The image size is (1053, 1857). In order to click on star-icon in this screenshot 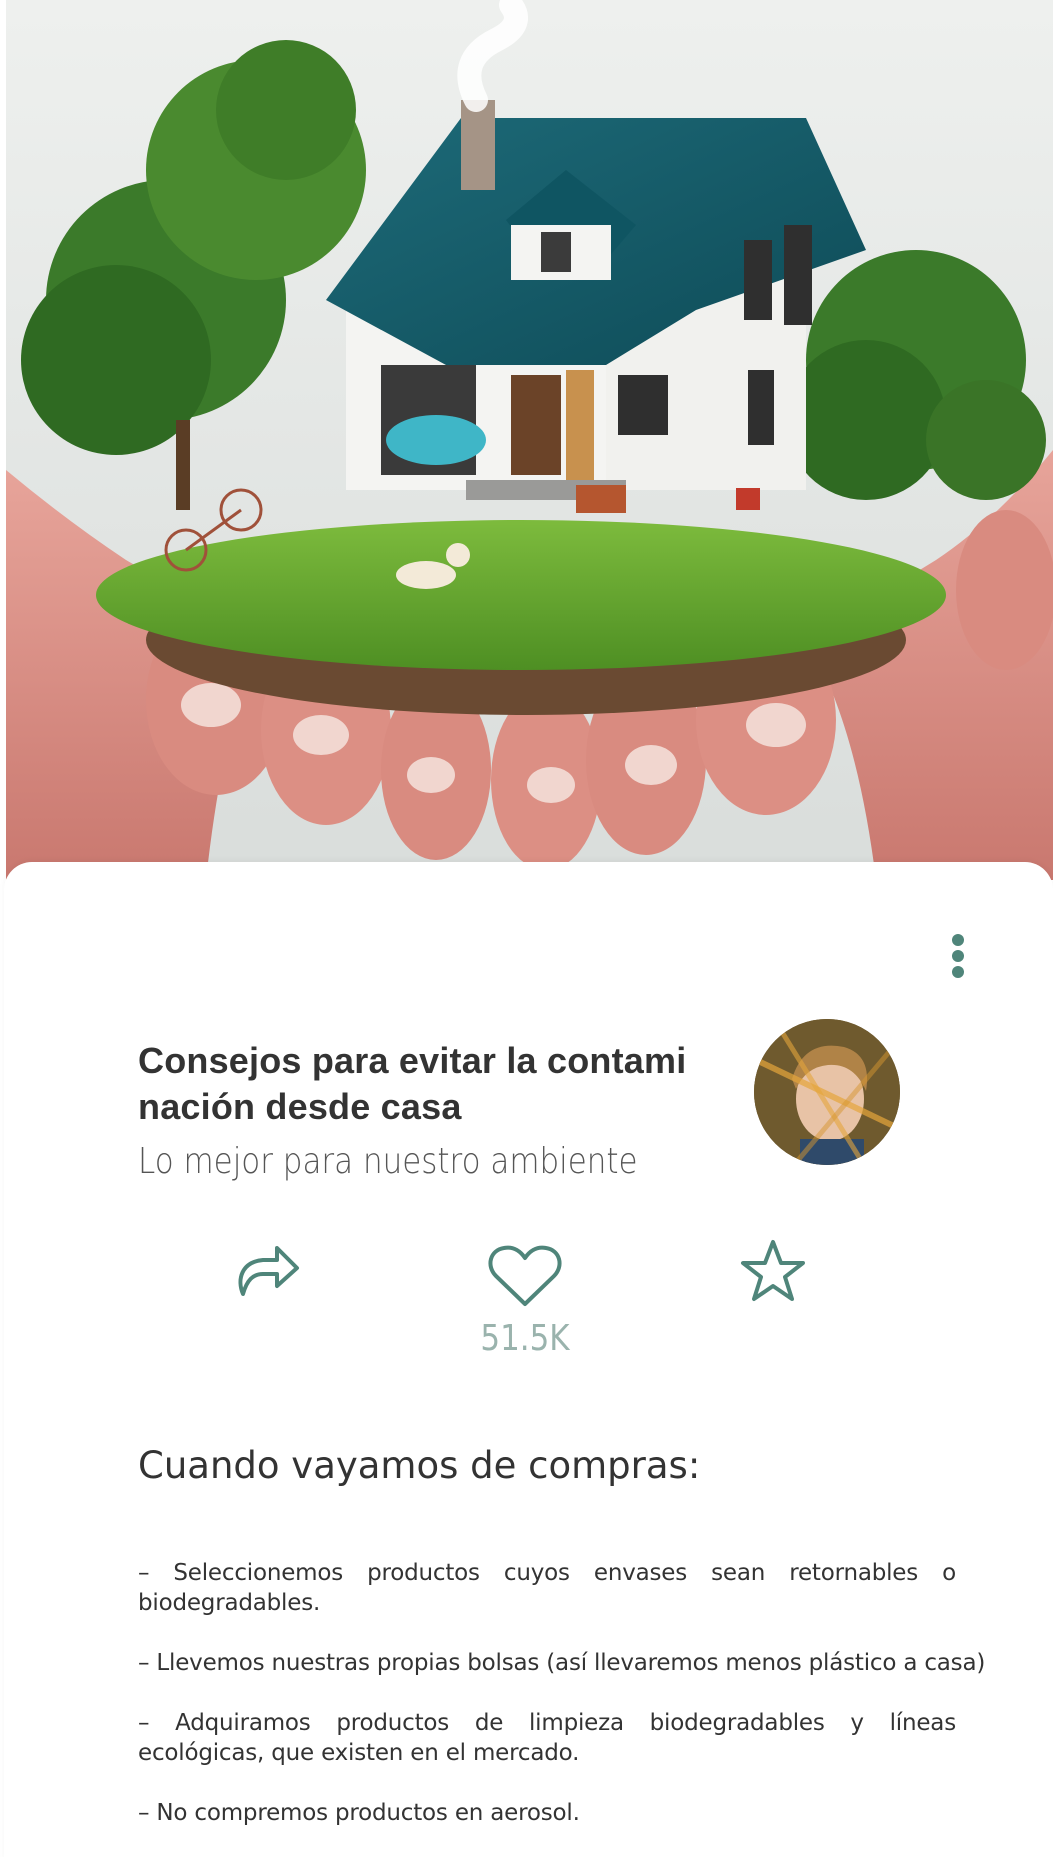, I will do `click(773, 1270)`.